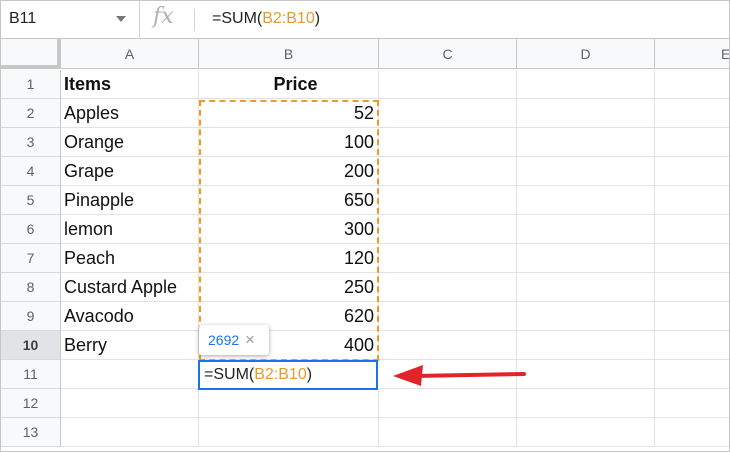 The height and width of the screenshot is (452, 730). Describe the element at coordinates (130, 84) in the screenshot. I see `cell-a1: Items` at that location.